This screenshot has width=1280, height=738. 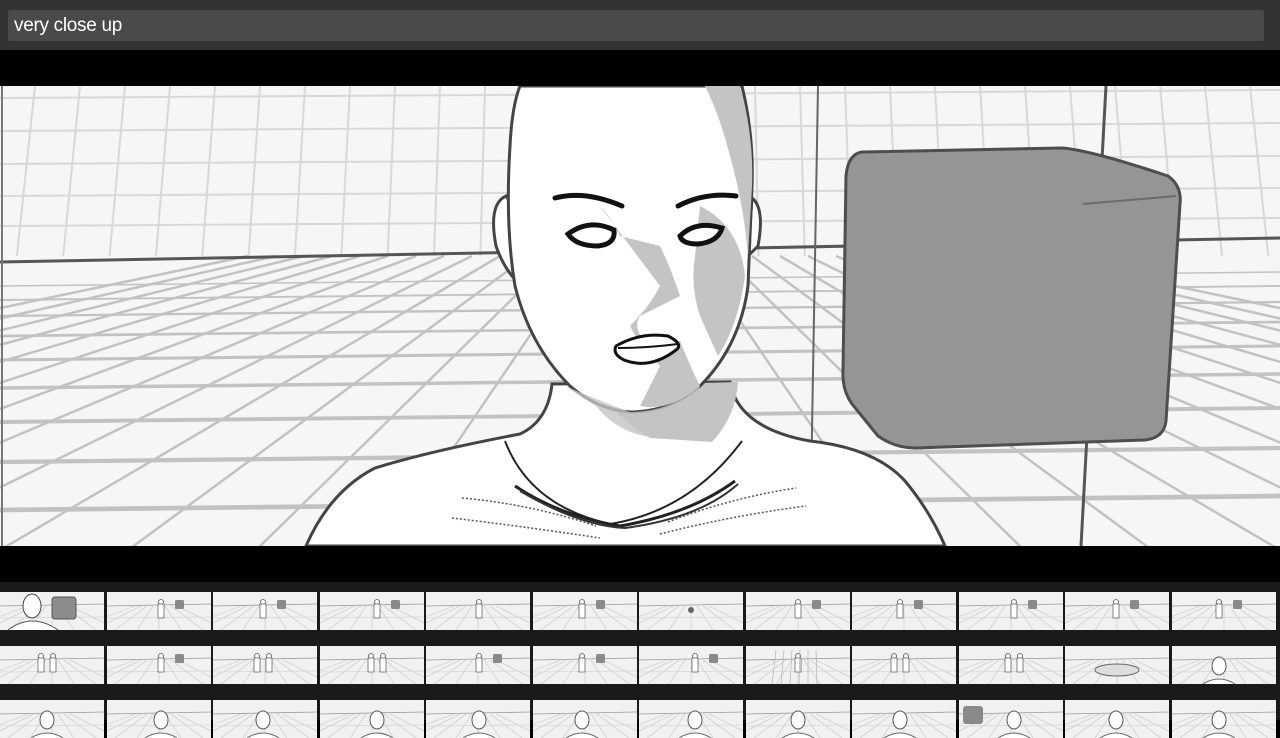 What do you see at coordinates (1011, 298) in the screenshot?
I see `cube-prop` at bounding box center [1011, 298].